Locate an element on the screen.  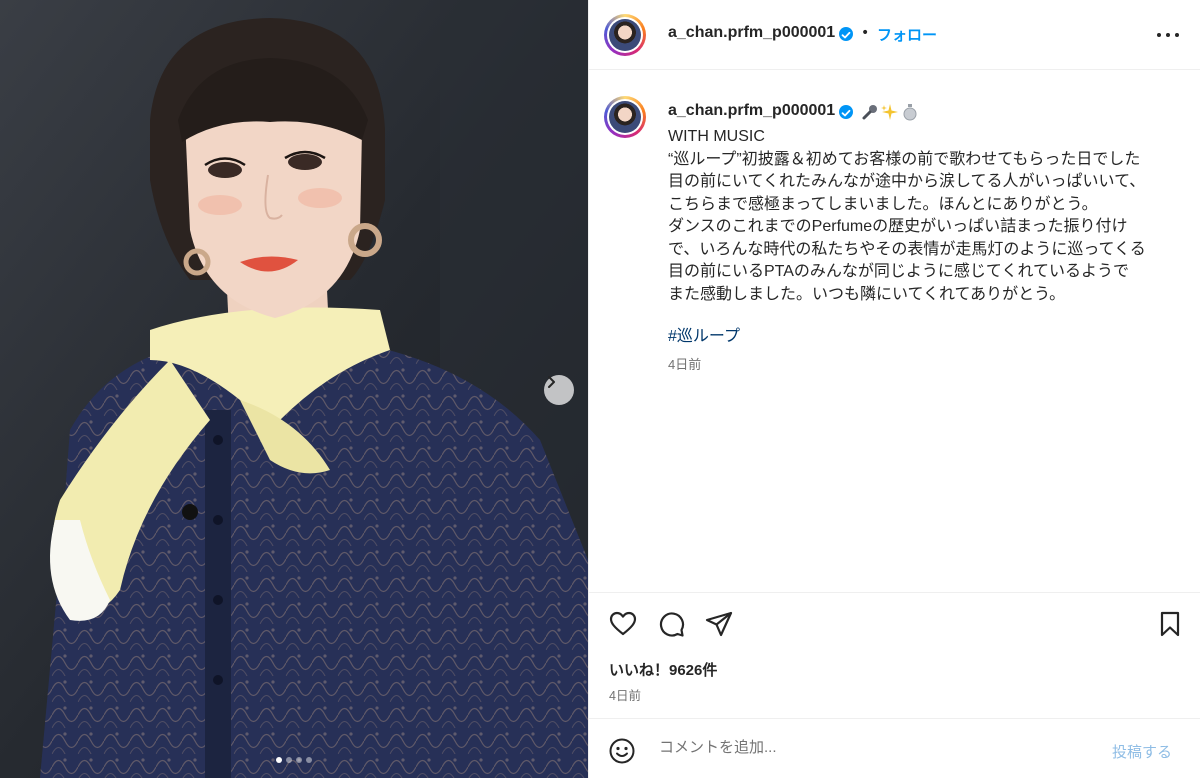
verified-badge-icon is located at coordinates (846, 34).